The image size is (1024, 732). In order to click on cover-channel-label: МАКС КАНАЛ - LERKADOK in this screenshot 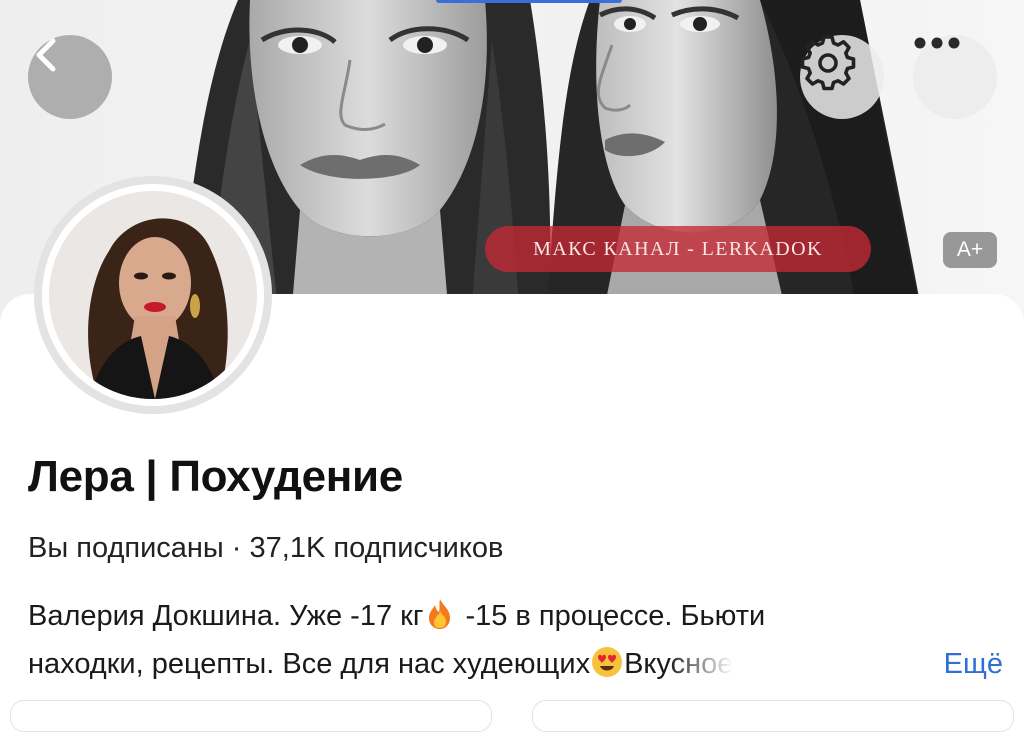, I will do `click(678, 249)`.